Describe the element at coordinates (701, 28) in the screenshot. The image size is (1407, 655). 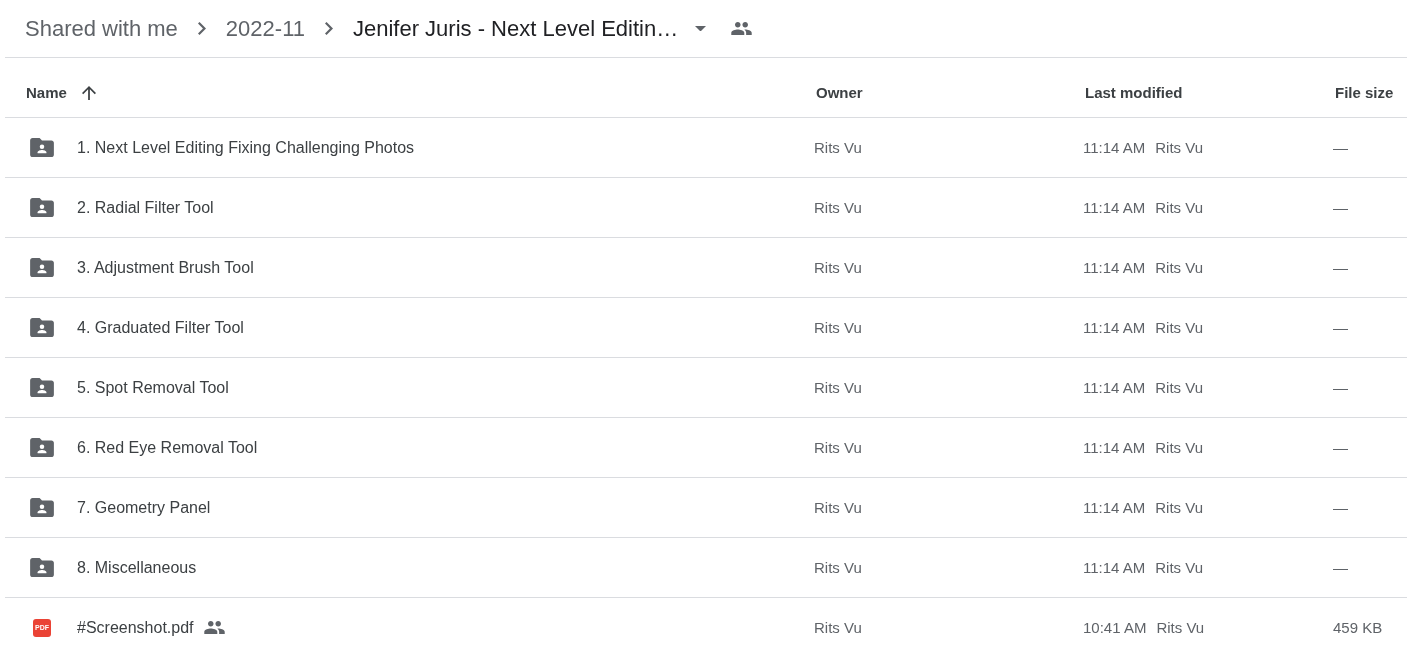
I see `caret-down-icon` at that location.